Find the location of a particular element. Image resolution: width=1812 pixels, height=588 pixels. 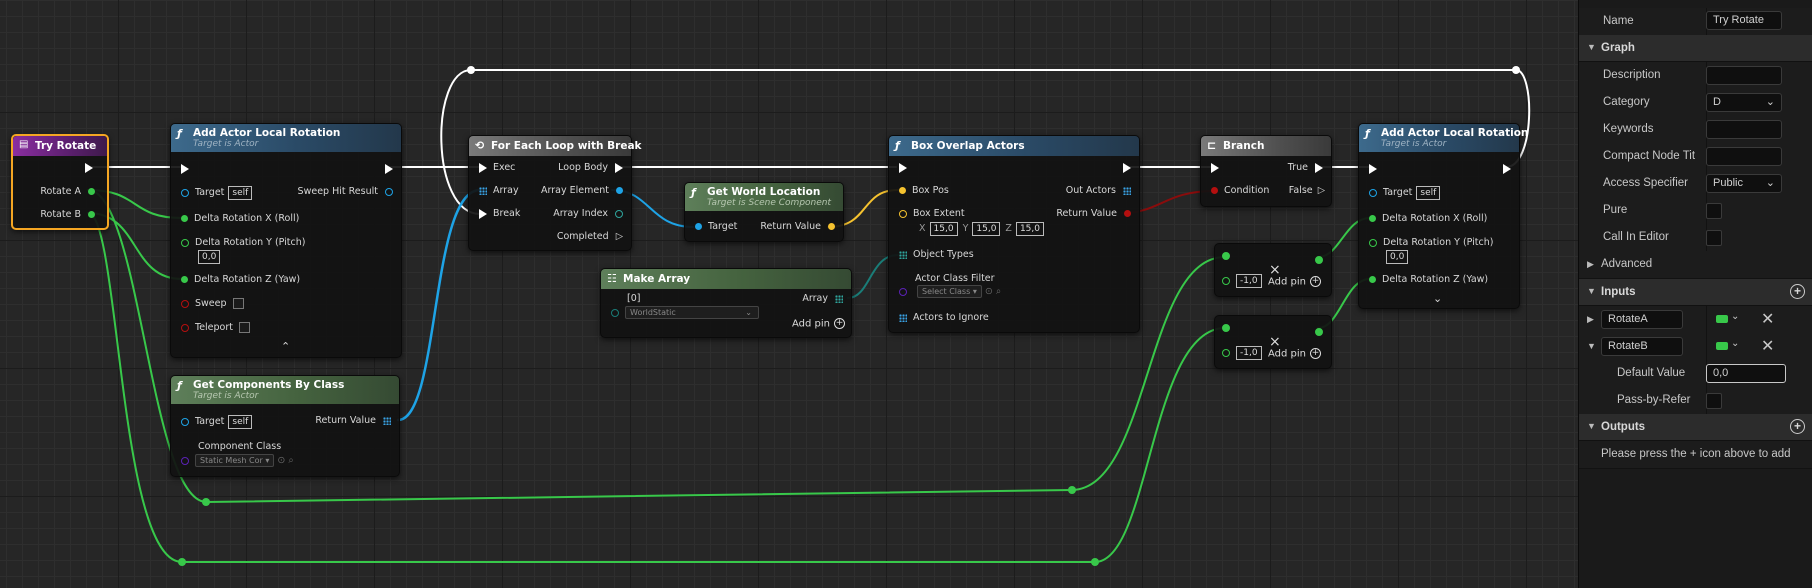

true-pin: True is located at coordinates (1305, 167).